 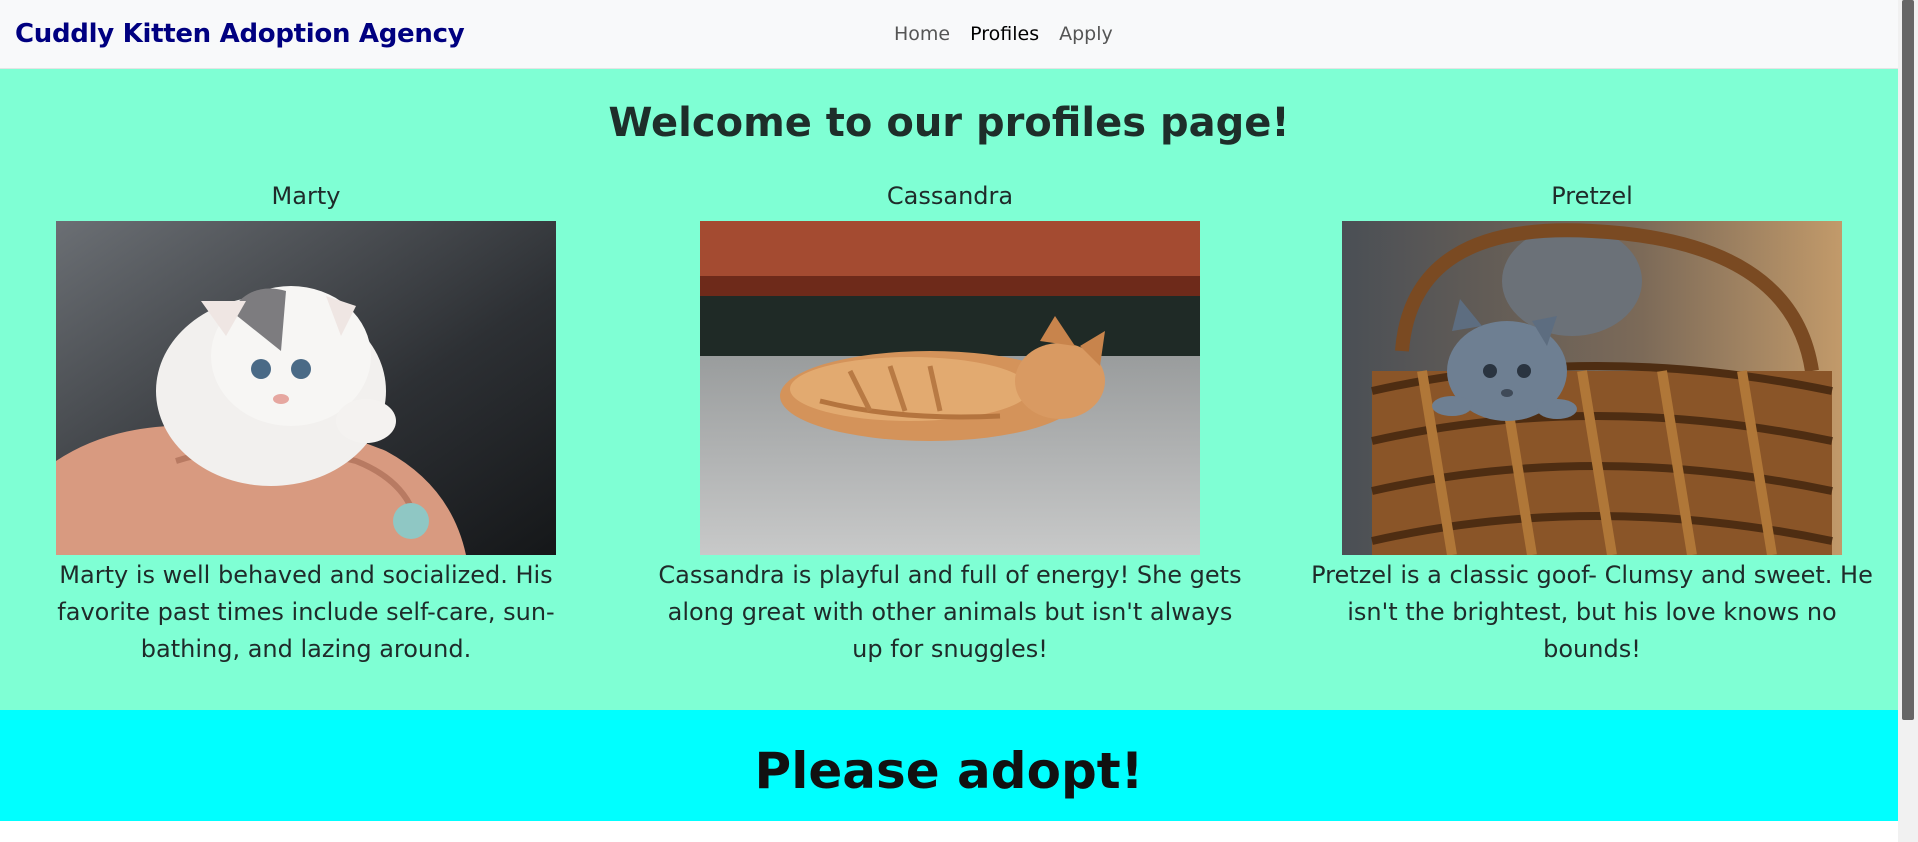 What do you see at coordinates (1086, 34) in the screenshot?
I see `nav-link-apply: Apply` at bounding box center [1086, 34].